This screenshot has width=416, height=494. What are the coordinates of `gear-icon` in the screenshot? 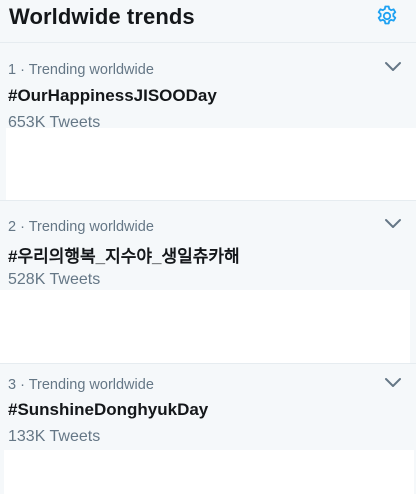 It's located at (387, 15).